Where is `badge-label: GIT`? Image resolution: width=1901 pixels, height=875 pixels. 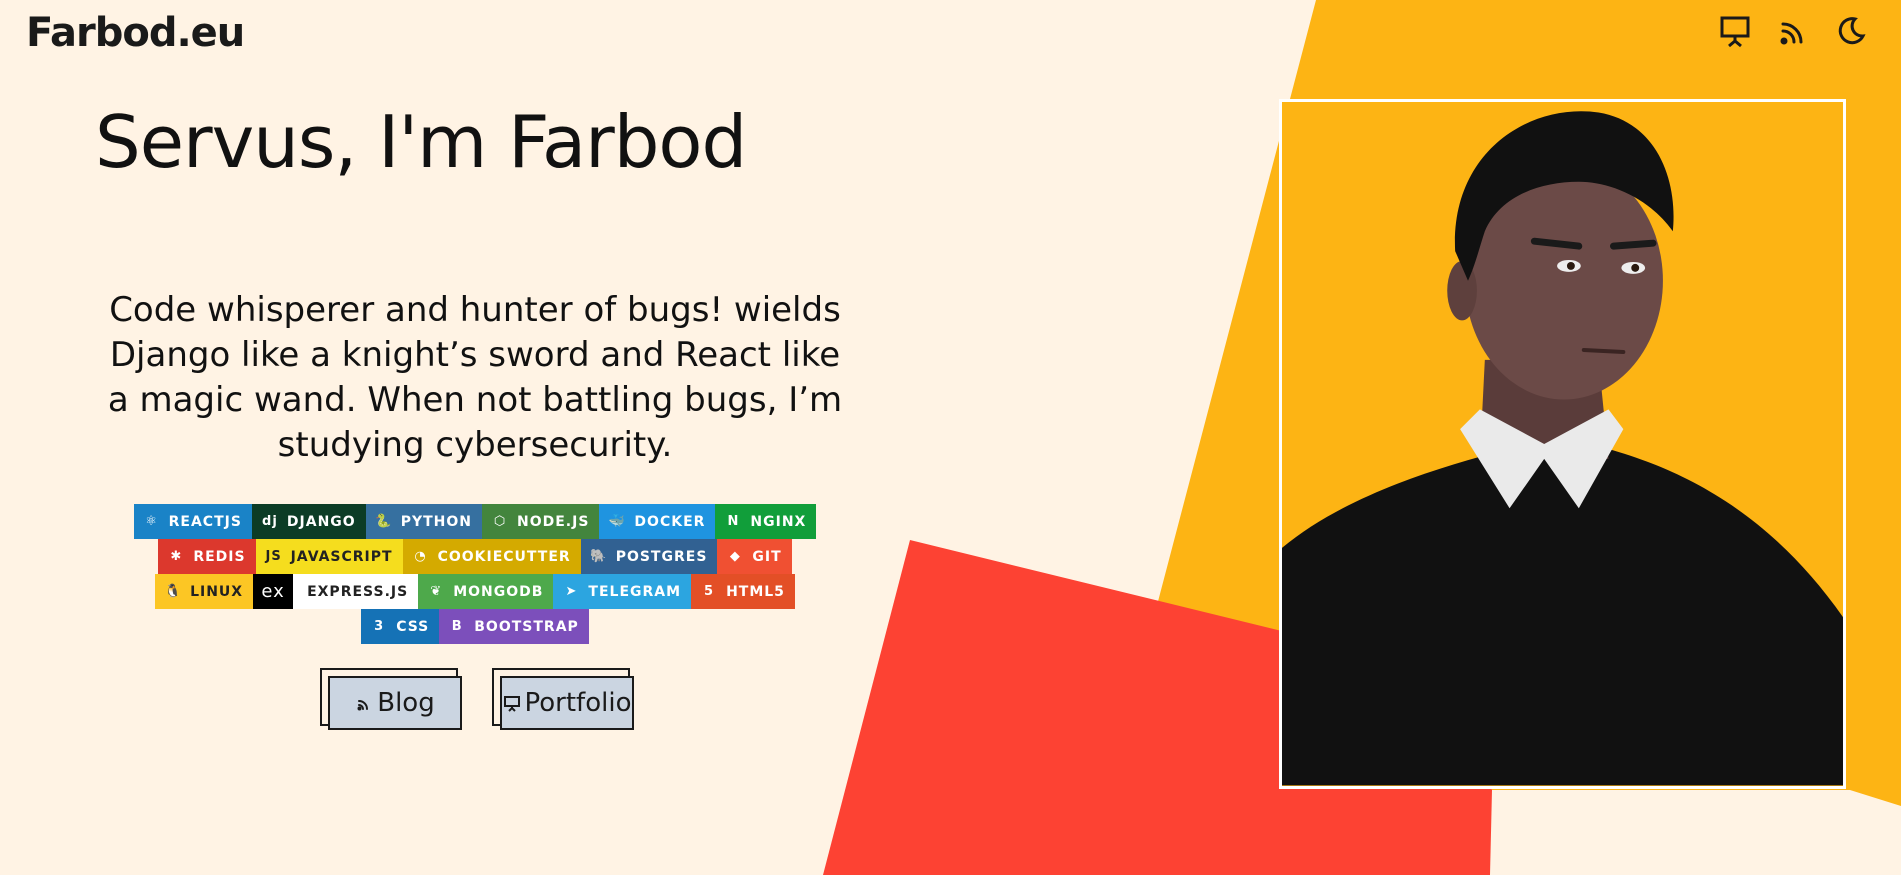
badge-label: GIT is located at coordinates (767, 556).